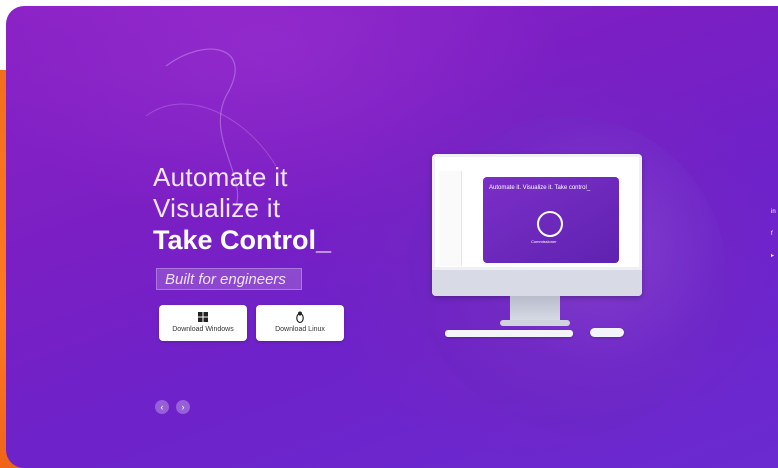 The image size is (778, 468). I want to click on tagline-badge: Built for engineers, so click(229, 279).